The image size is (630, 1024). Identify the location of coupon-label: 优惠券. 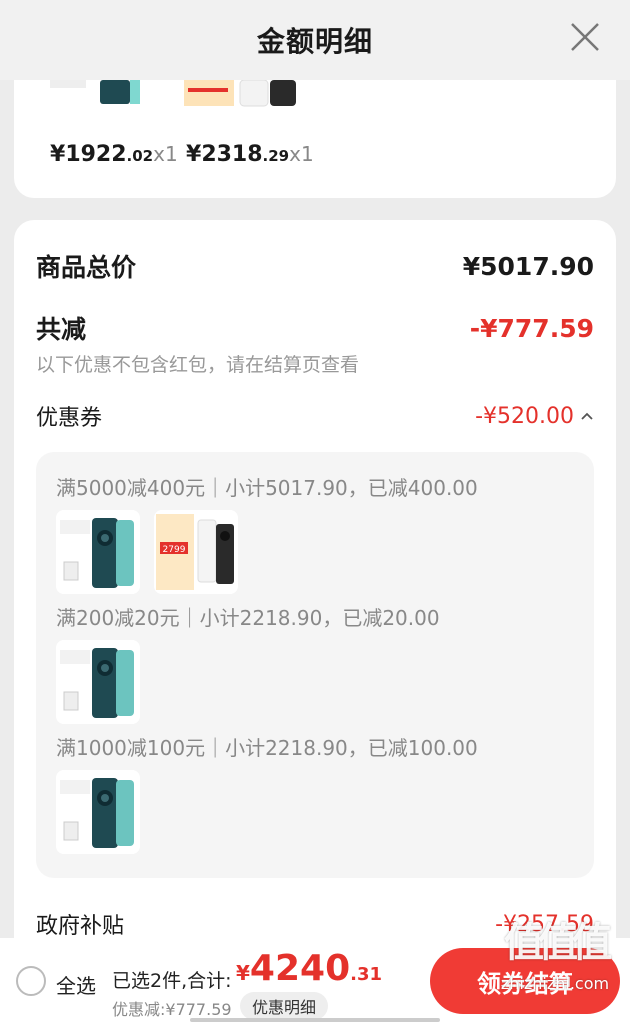
(69, 418).